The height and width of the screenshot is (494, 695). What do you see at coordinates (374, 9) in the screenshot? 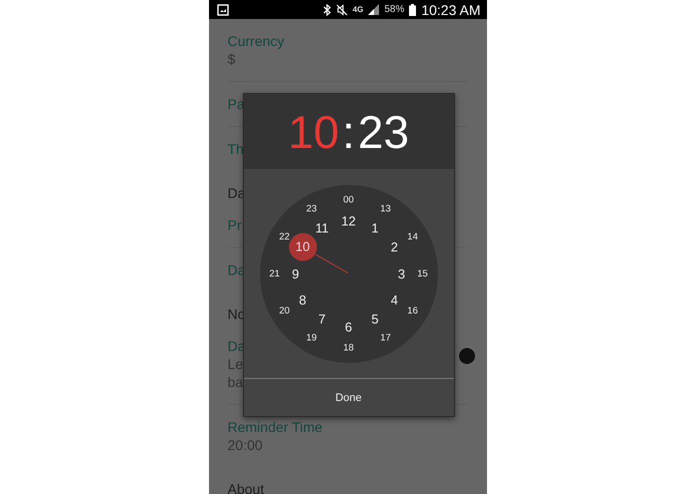
I see `signal-icon` at bounding box center [374, 9].